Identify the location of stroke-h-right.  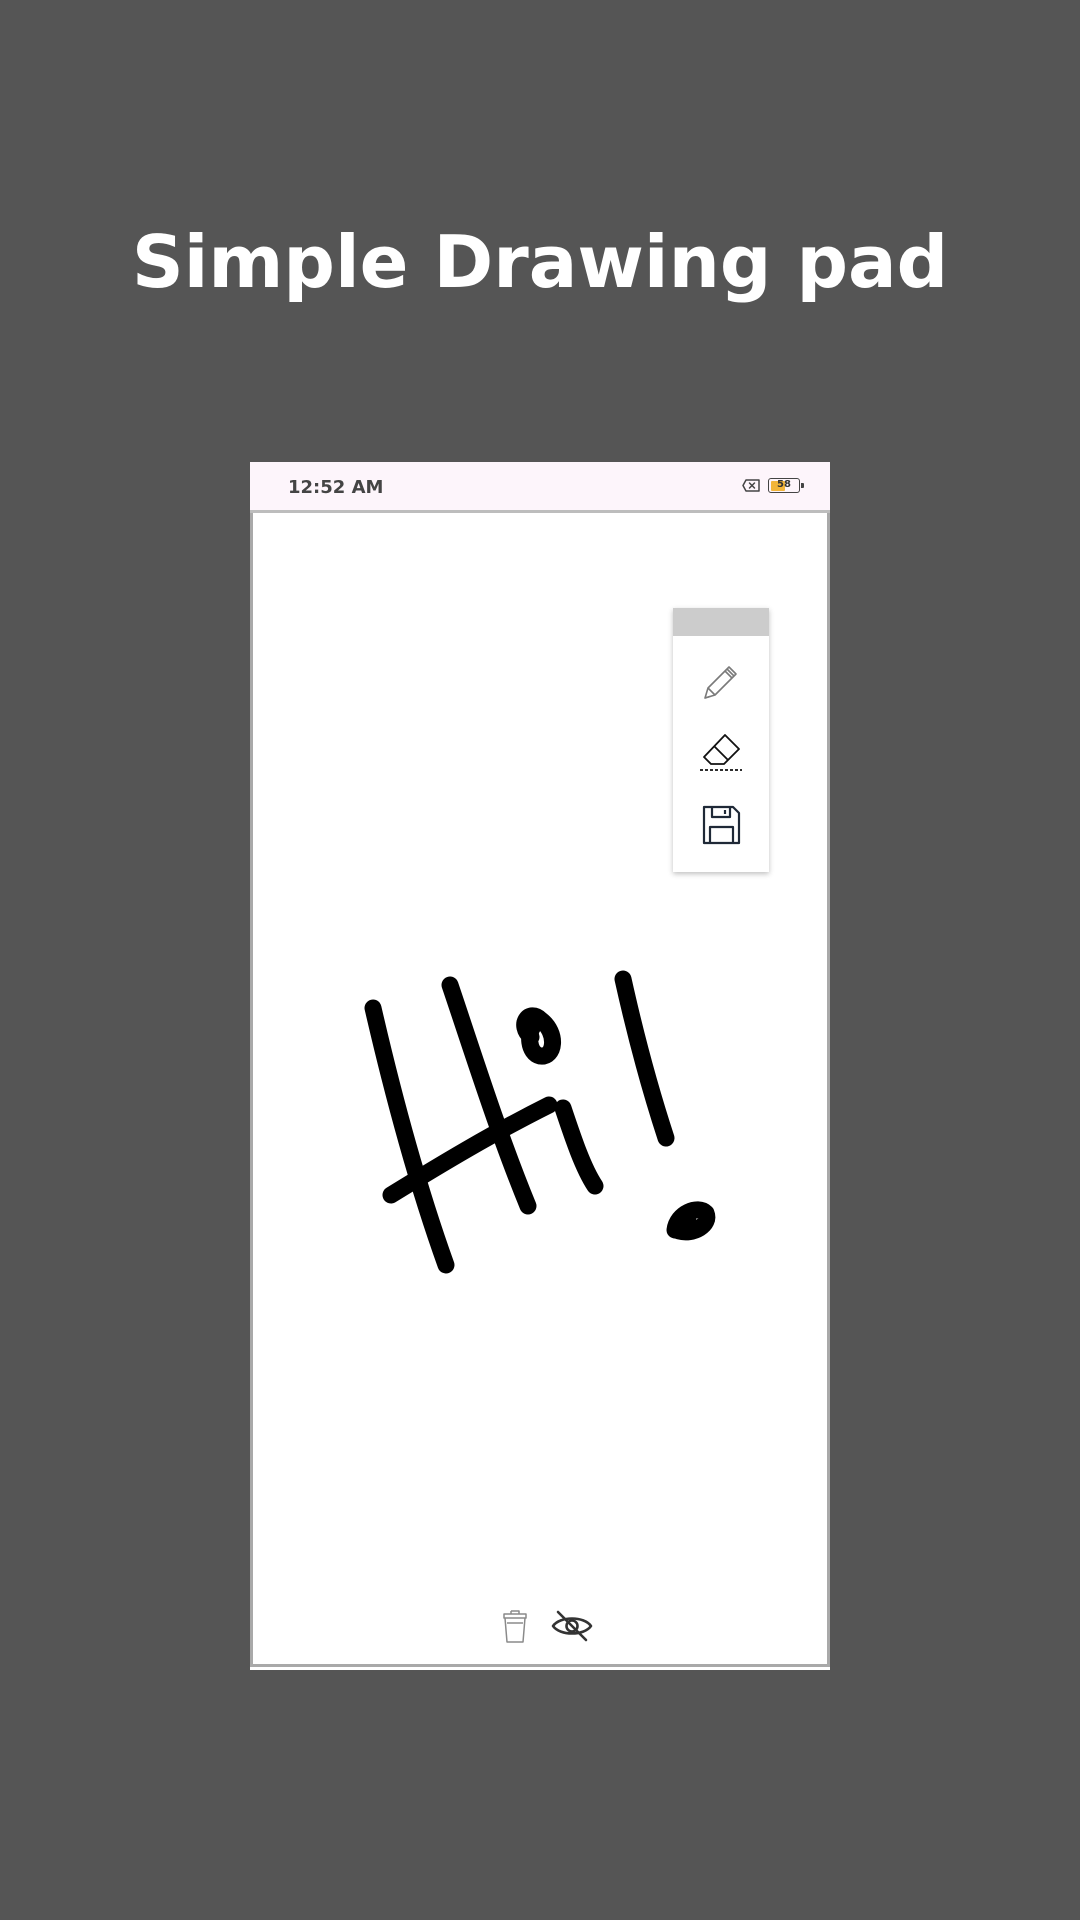
(489, 1095).